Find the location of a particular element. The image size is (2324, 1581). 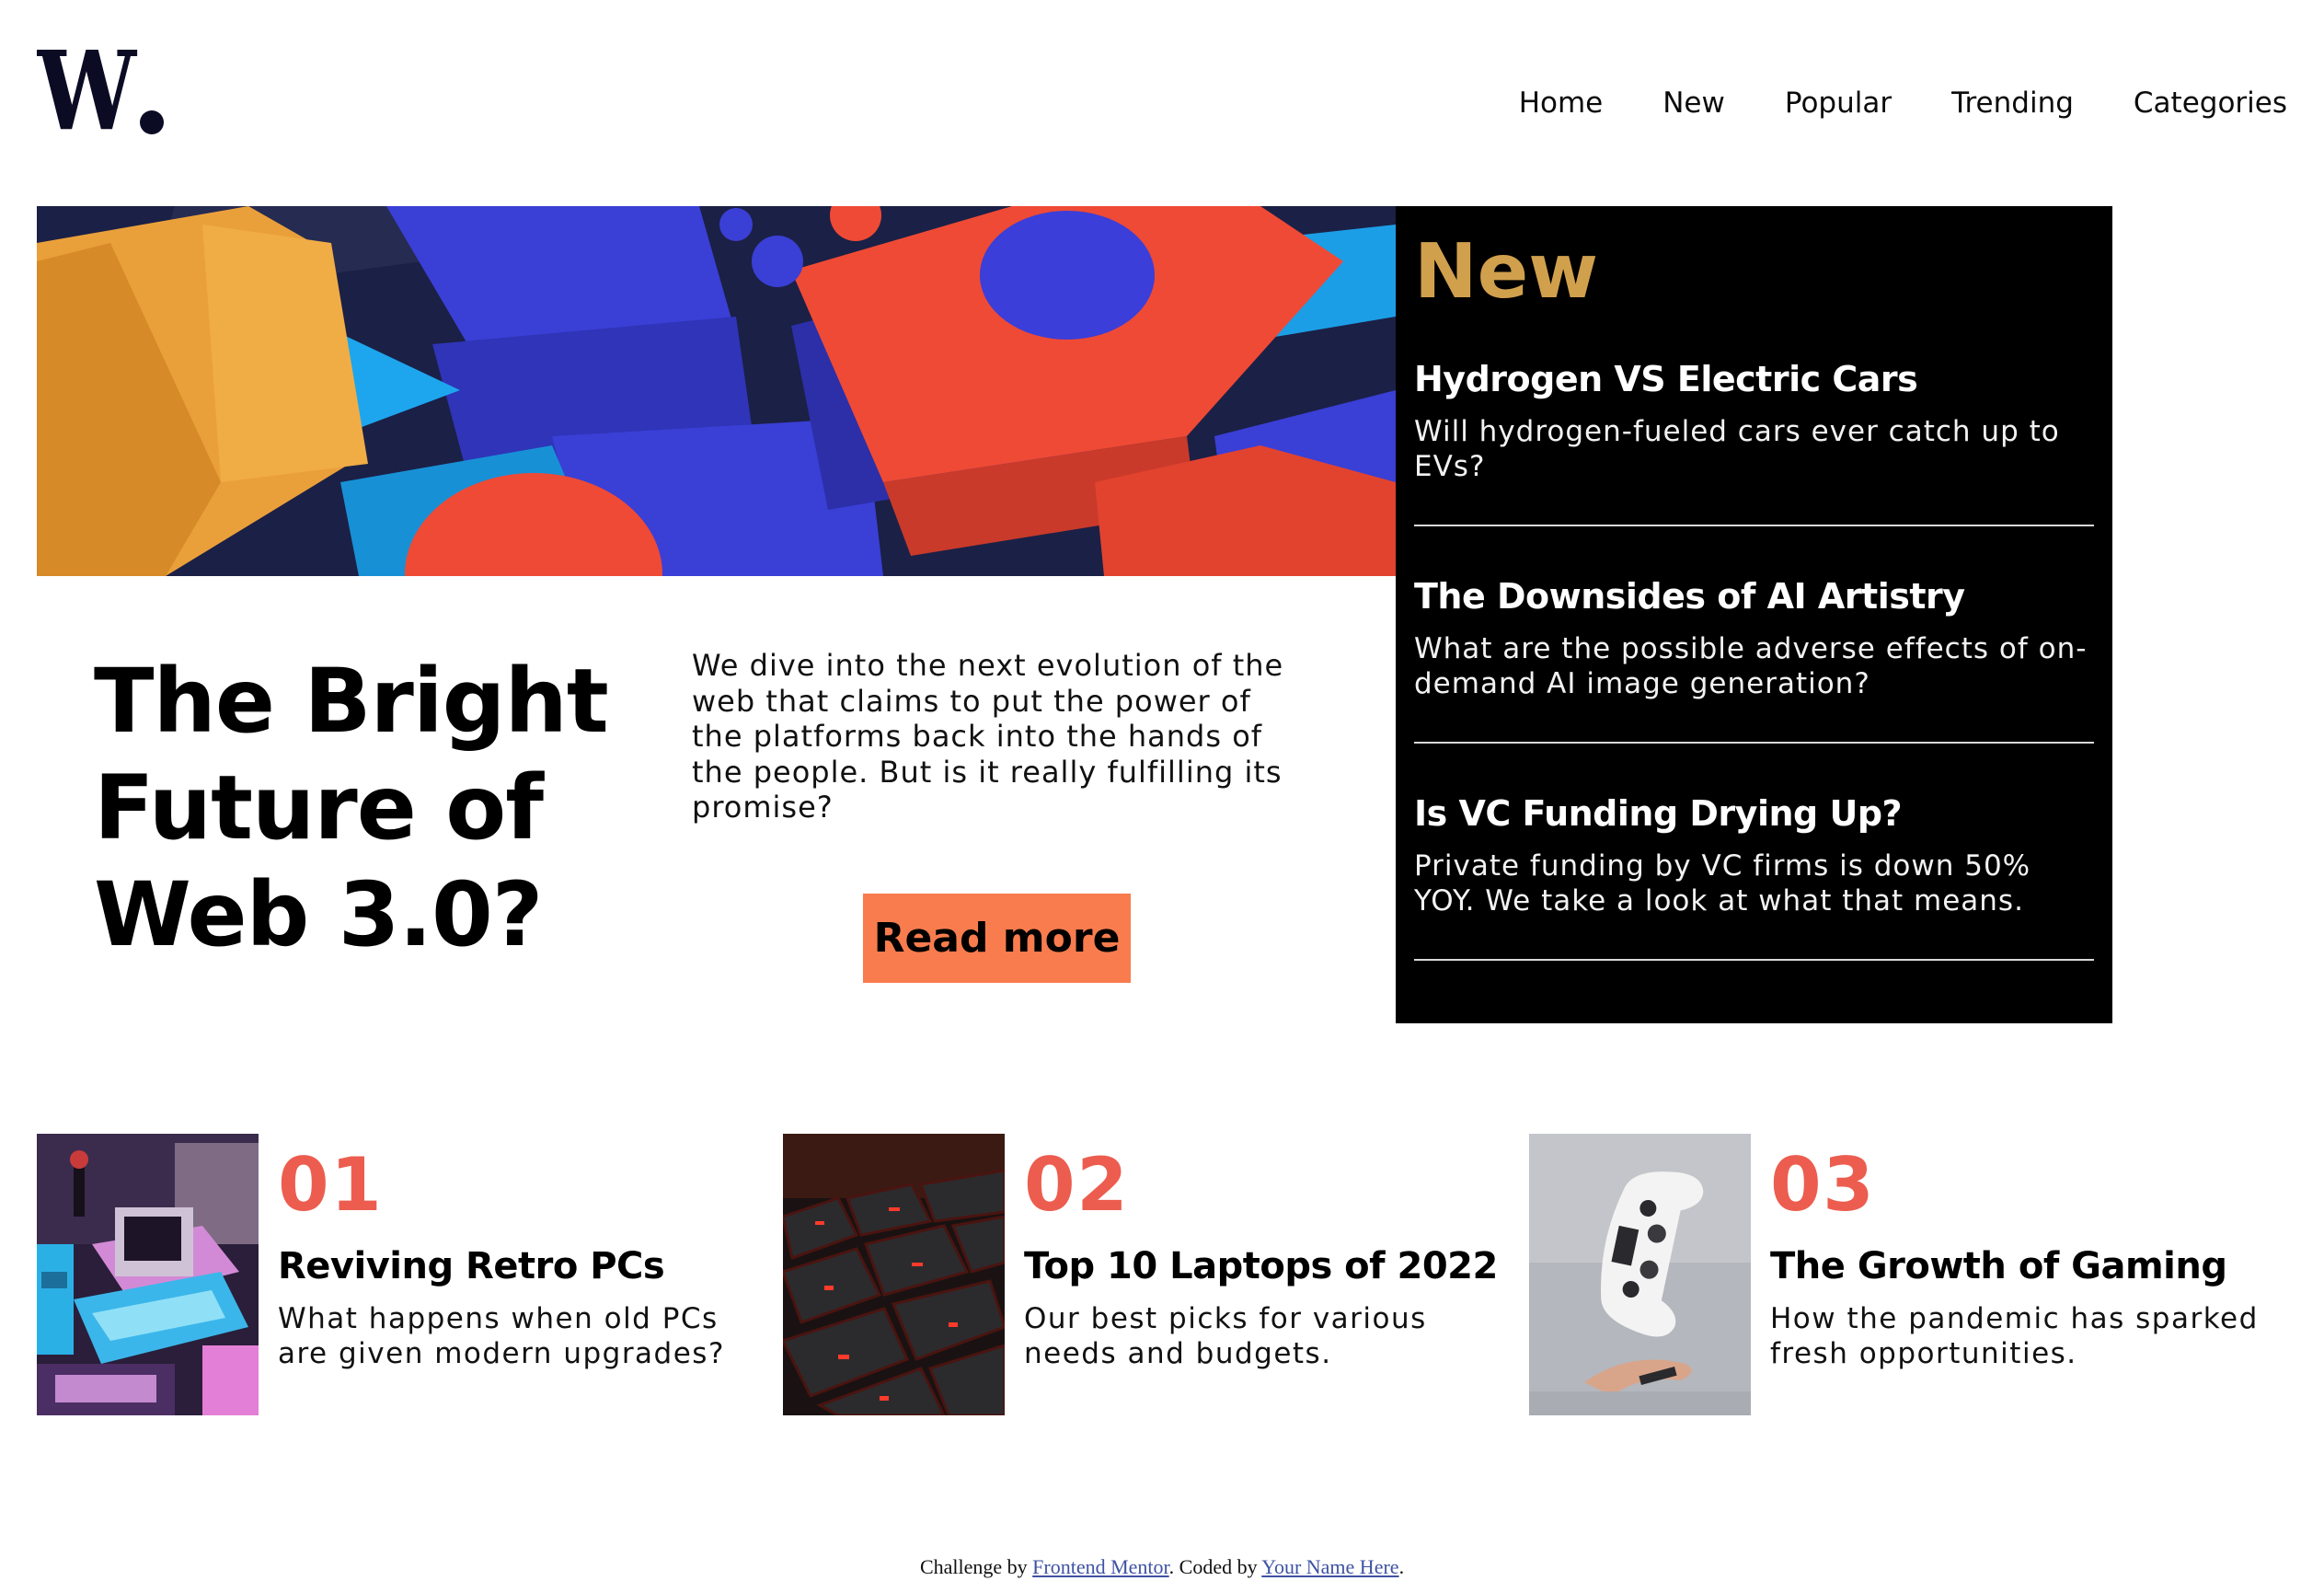

article-title: Top 10 Laptops of 2022 is located at coordinates (1261, 1266).